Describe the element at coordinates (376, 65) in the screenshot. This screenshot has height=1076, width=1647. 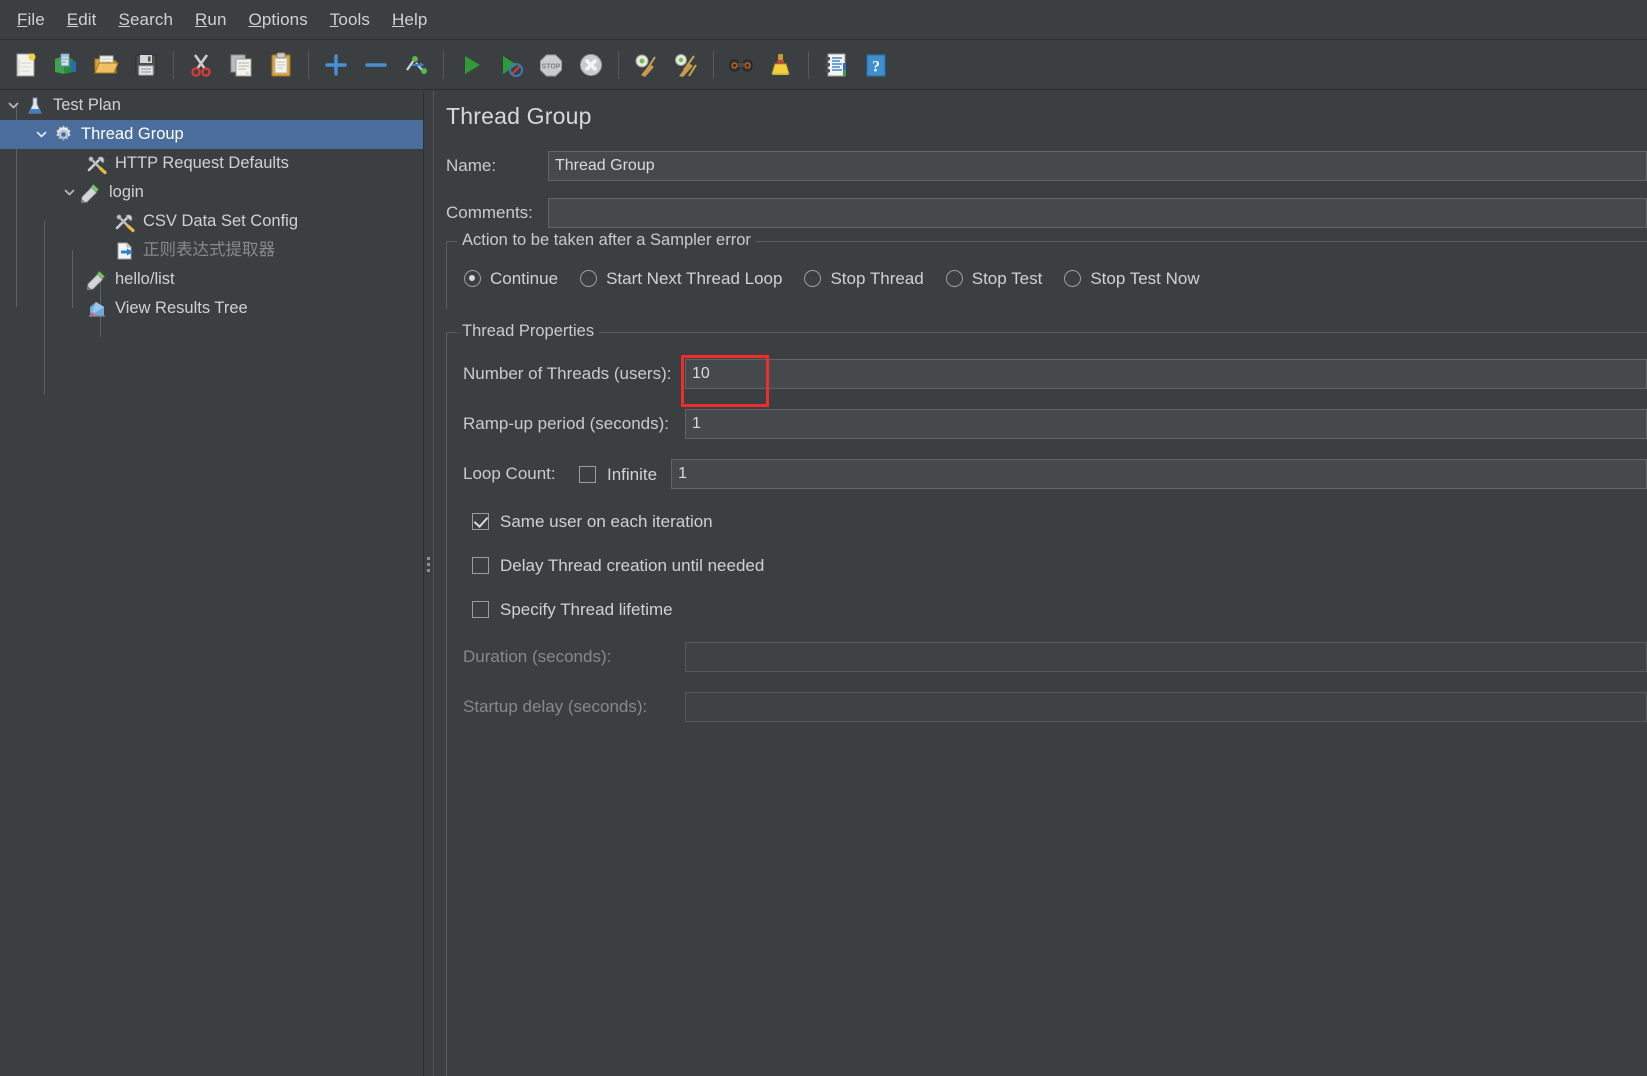
I see `collapse-all-icon` at that location.